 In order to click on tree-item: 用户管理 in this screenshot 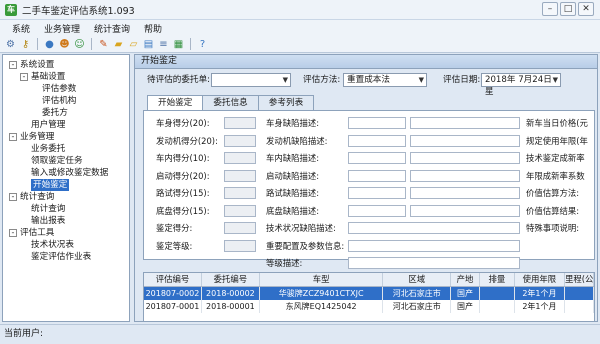, I will do `click(66, 125)`.